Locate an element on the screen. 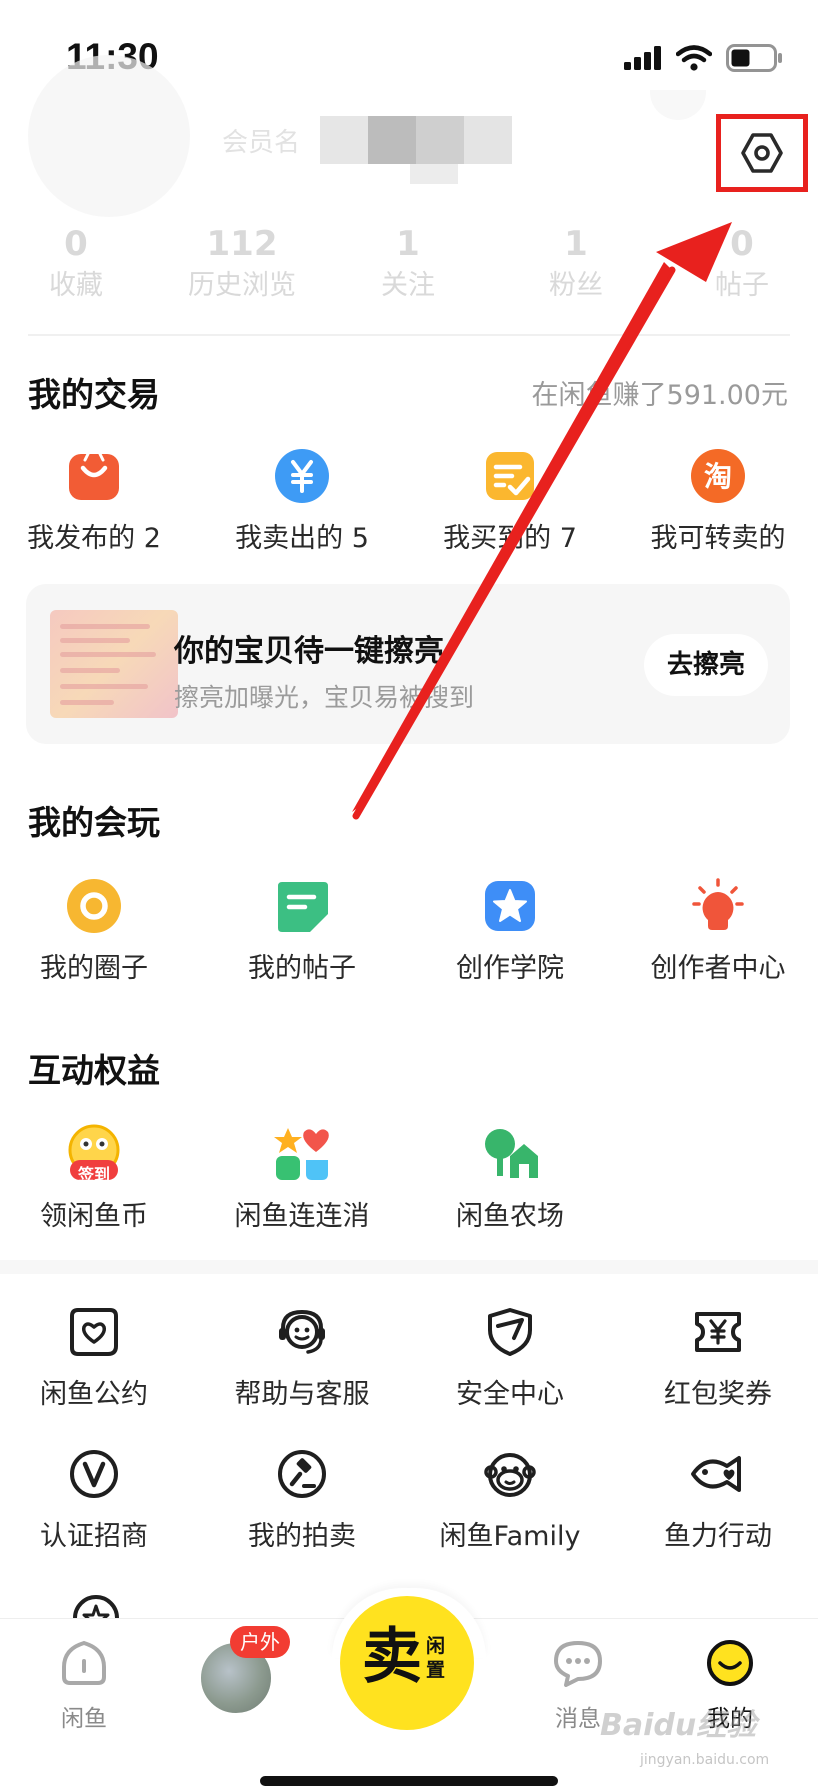 The height and width of the screenshot is (1792, 818). nickname-hint: 会员名 is located at coordinates (261, 143).